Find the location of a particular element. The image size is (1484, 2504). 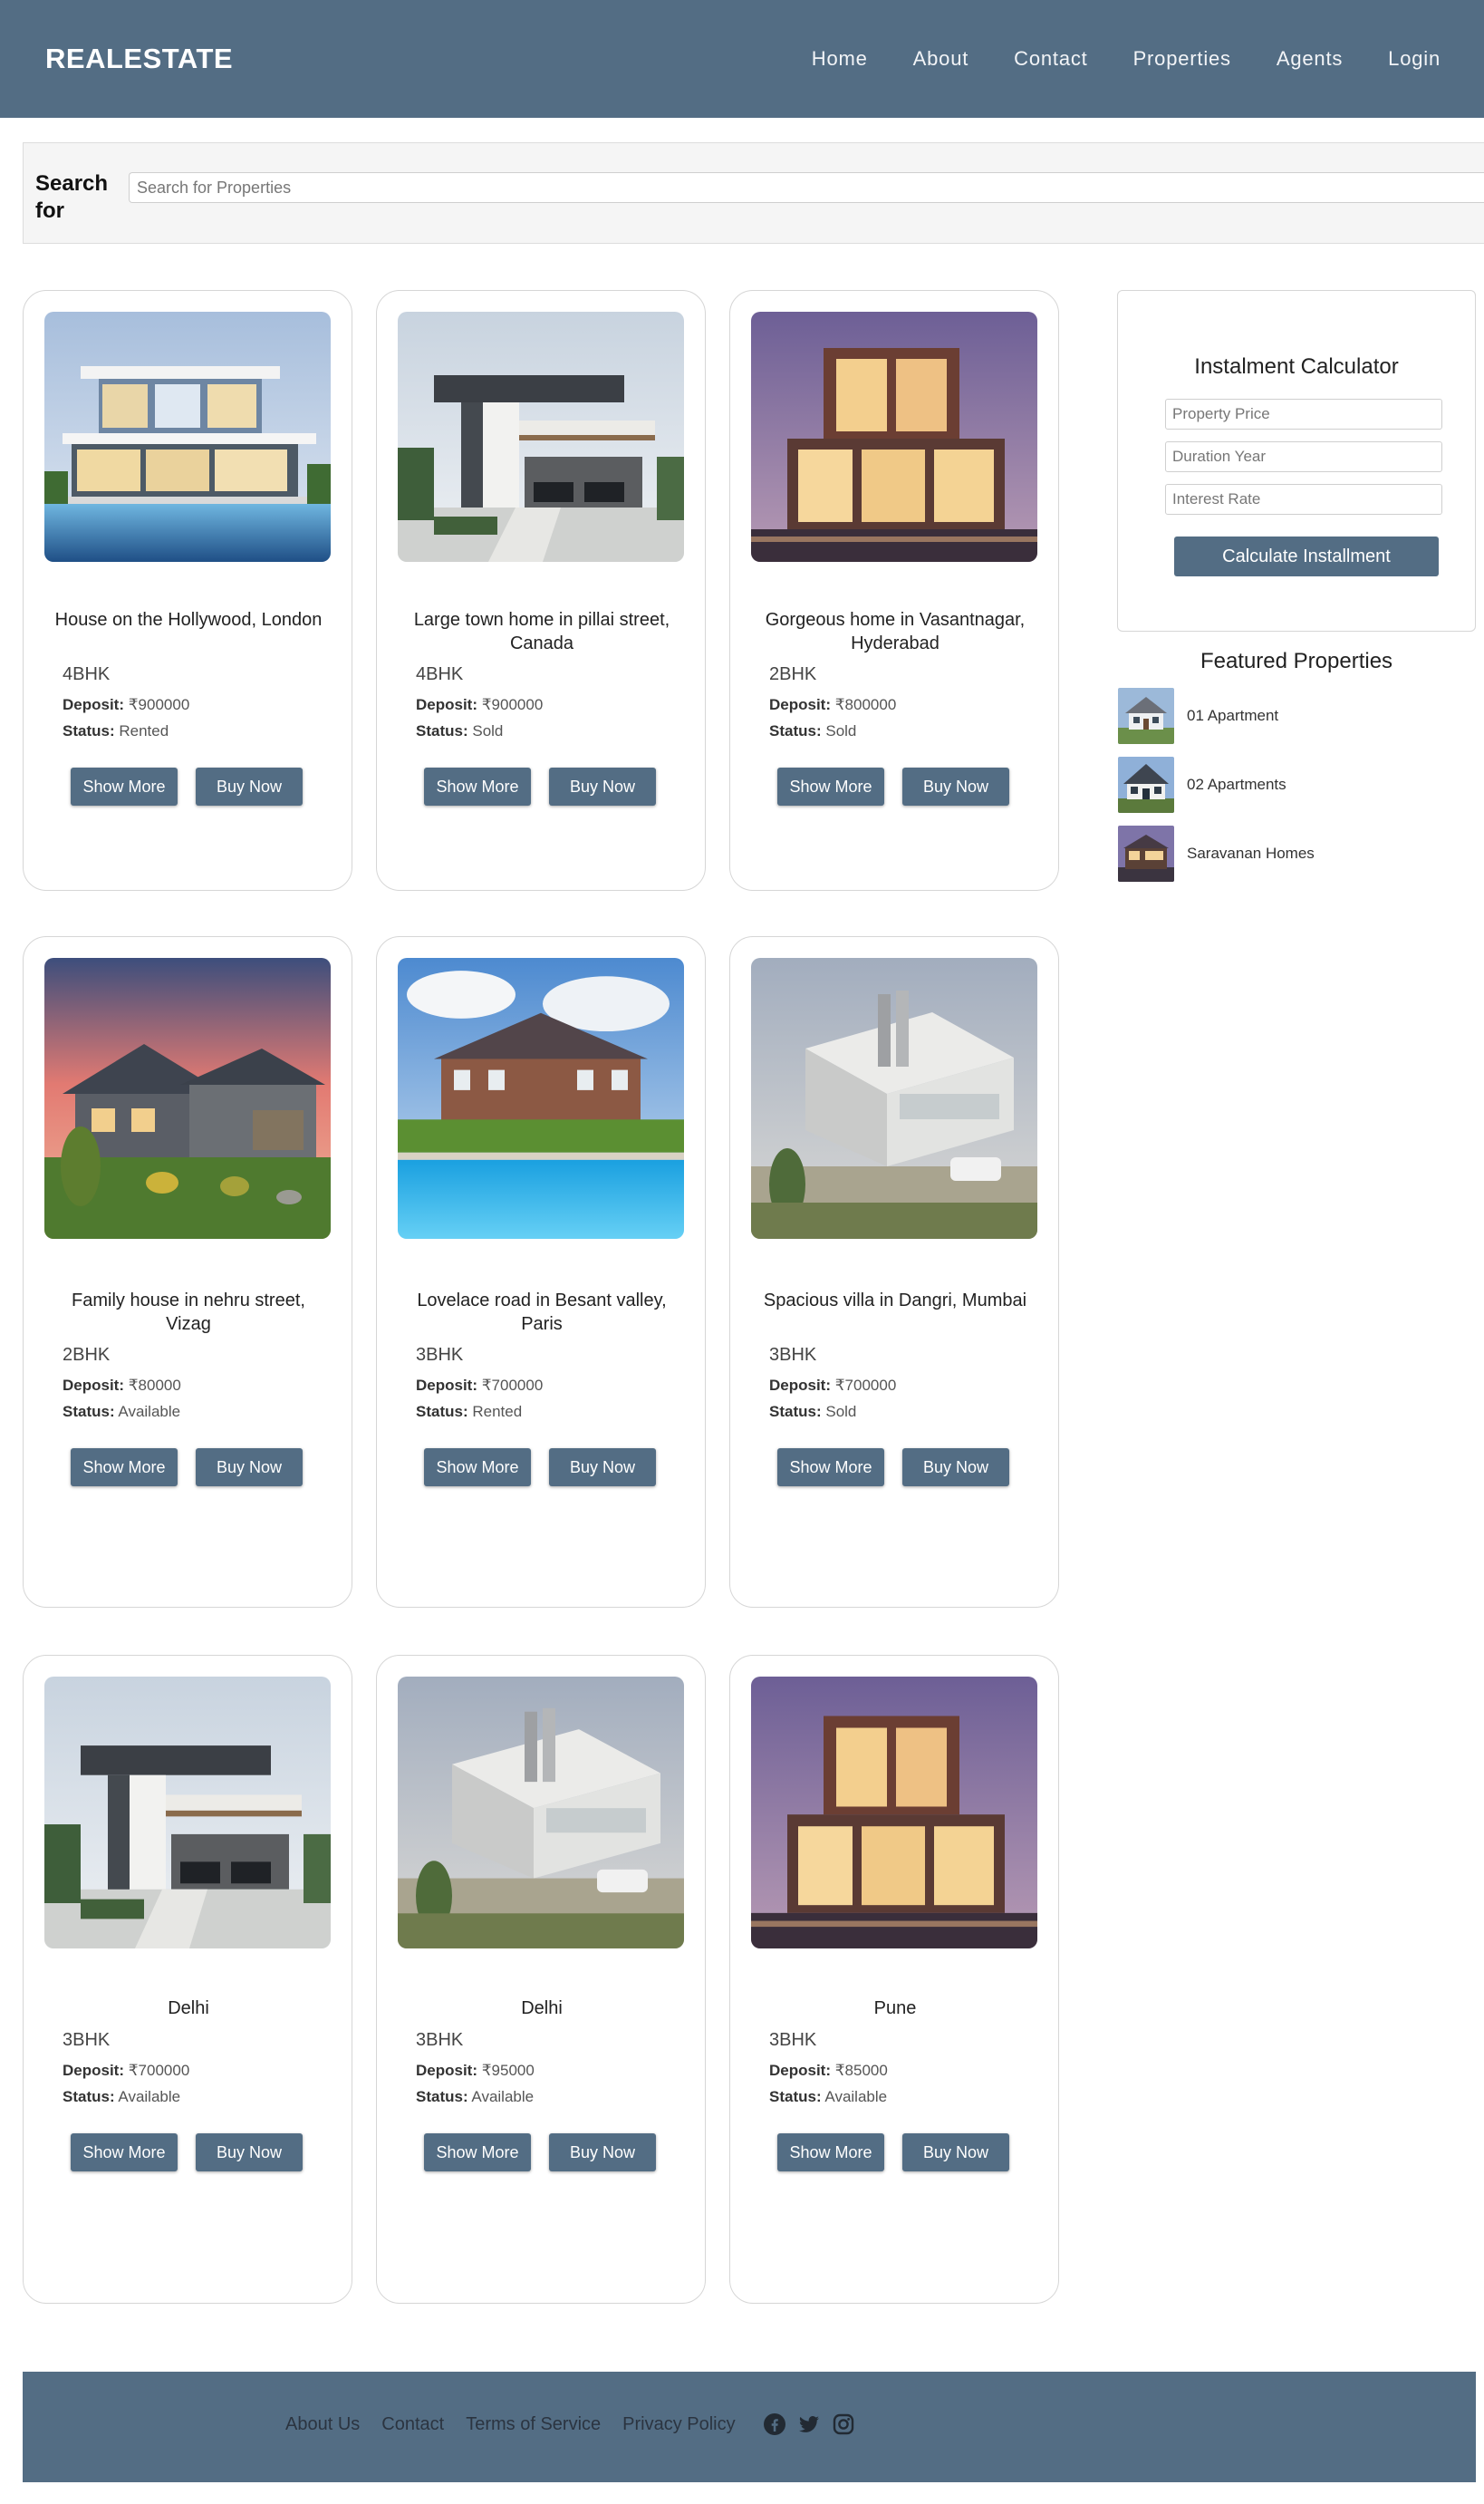

calculator-title: Instalment Calculator is located at coordinates (1296, 366).